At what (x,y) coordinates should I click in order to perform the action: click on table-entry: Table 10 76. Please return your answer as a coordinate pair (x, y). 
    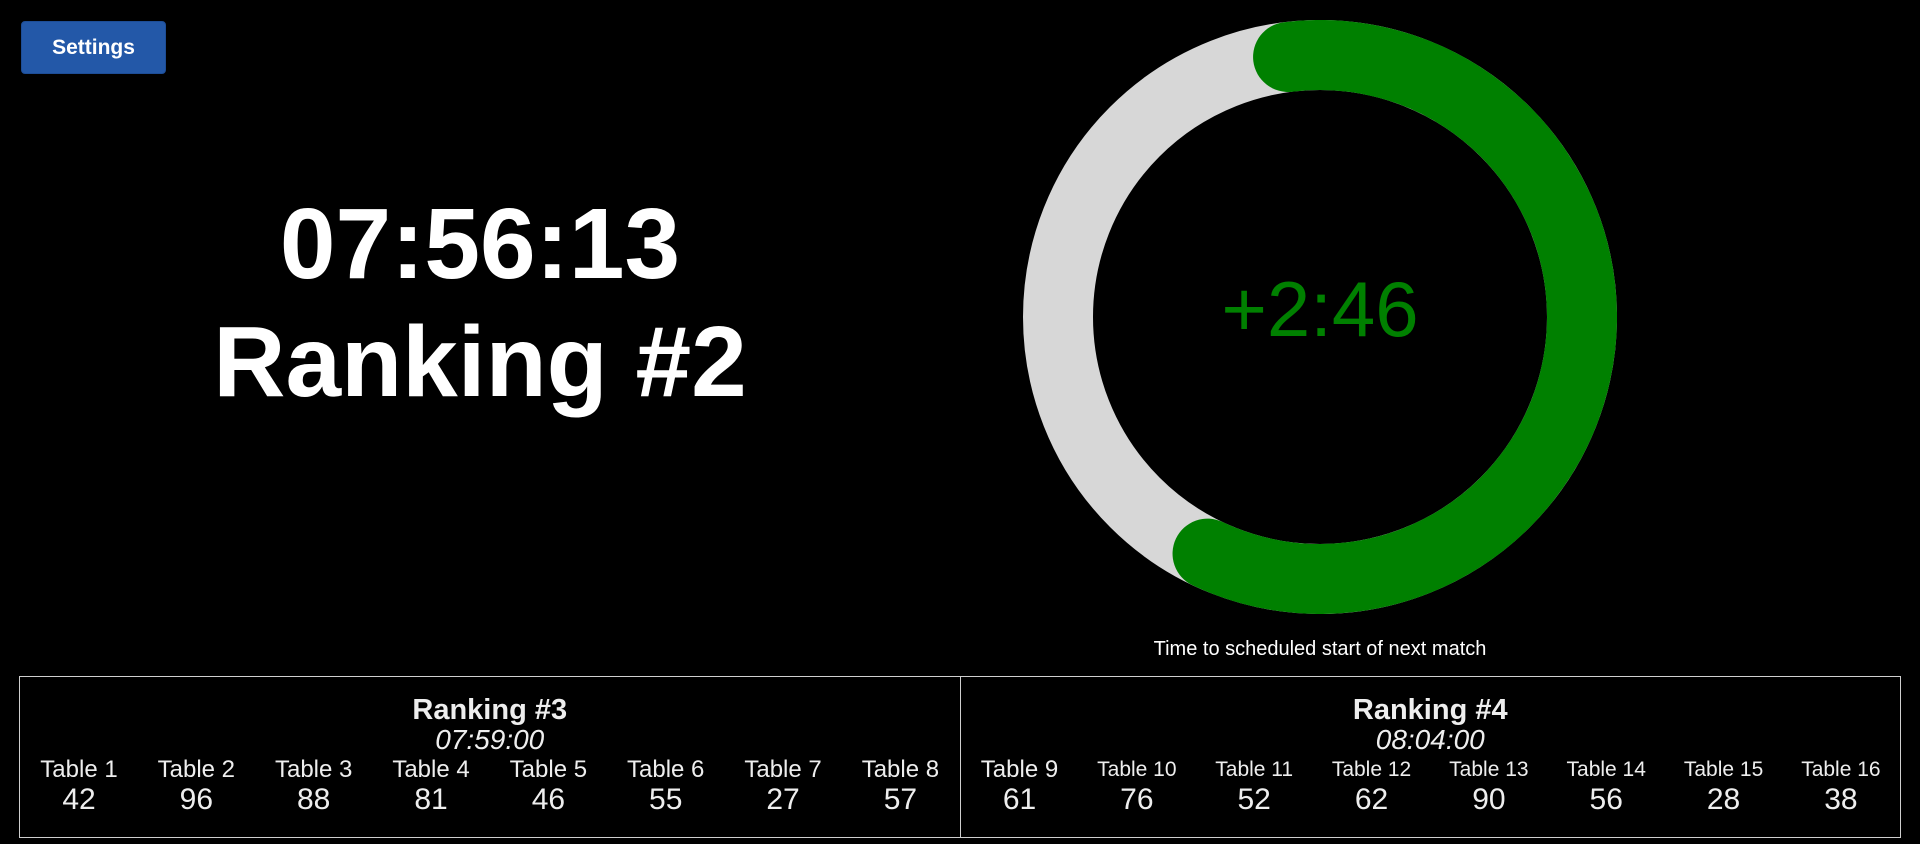
    Looking at the image, I should click on (1137, 786).